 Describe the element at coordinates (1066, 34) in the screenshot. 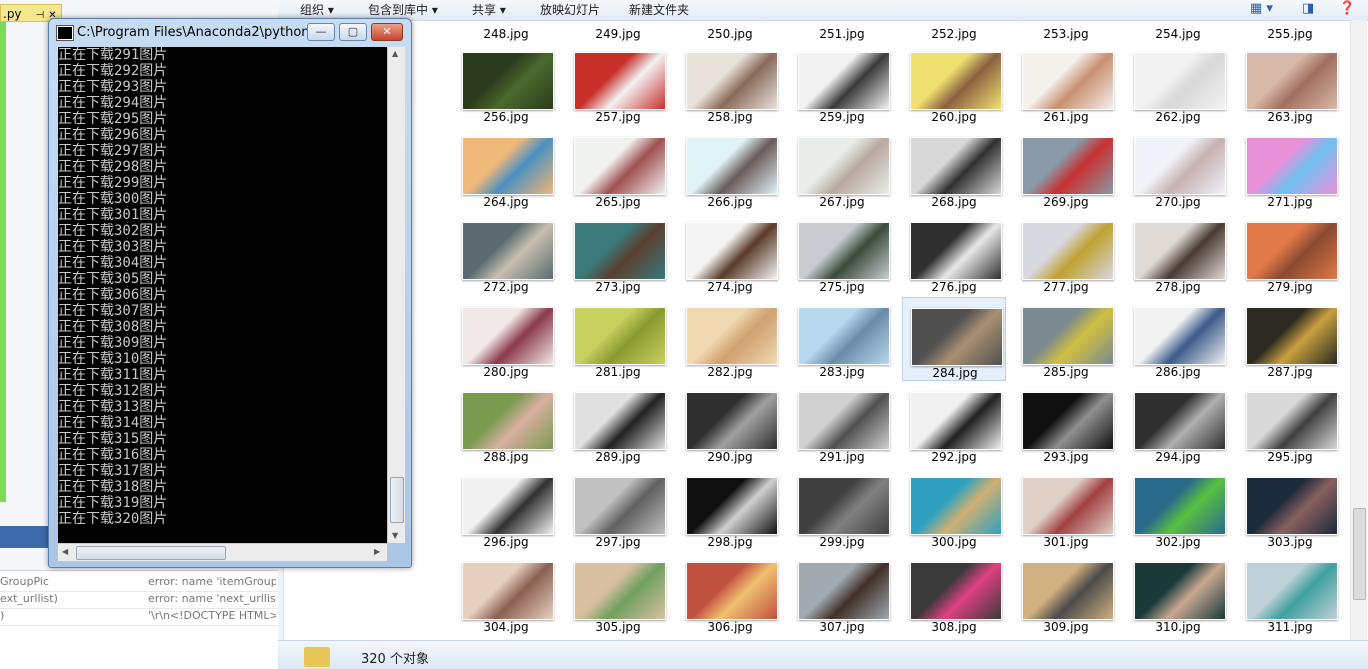

I see `file-name: 253.jpg` at that location.